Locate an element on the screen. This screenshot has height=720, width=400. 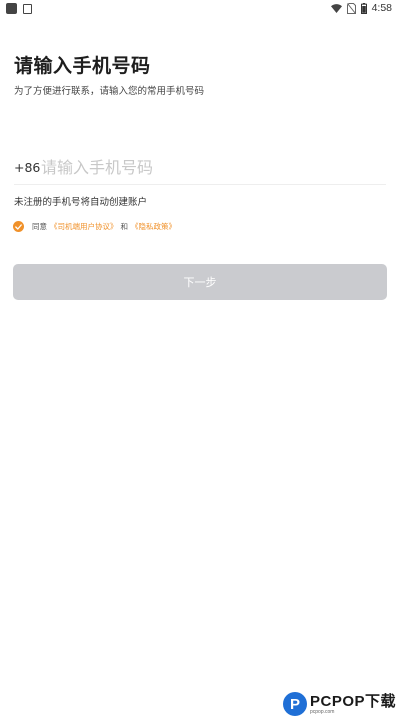
page-subtitle: 为了方便进行联系，请输入您的常用手机号码 is located at coordinates (109, 91).